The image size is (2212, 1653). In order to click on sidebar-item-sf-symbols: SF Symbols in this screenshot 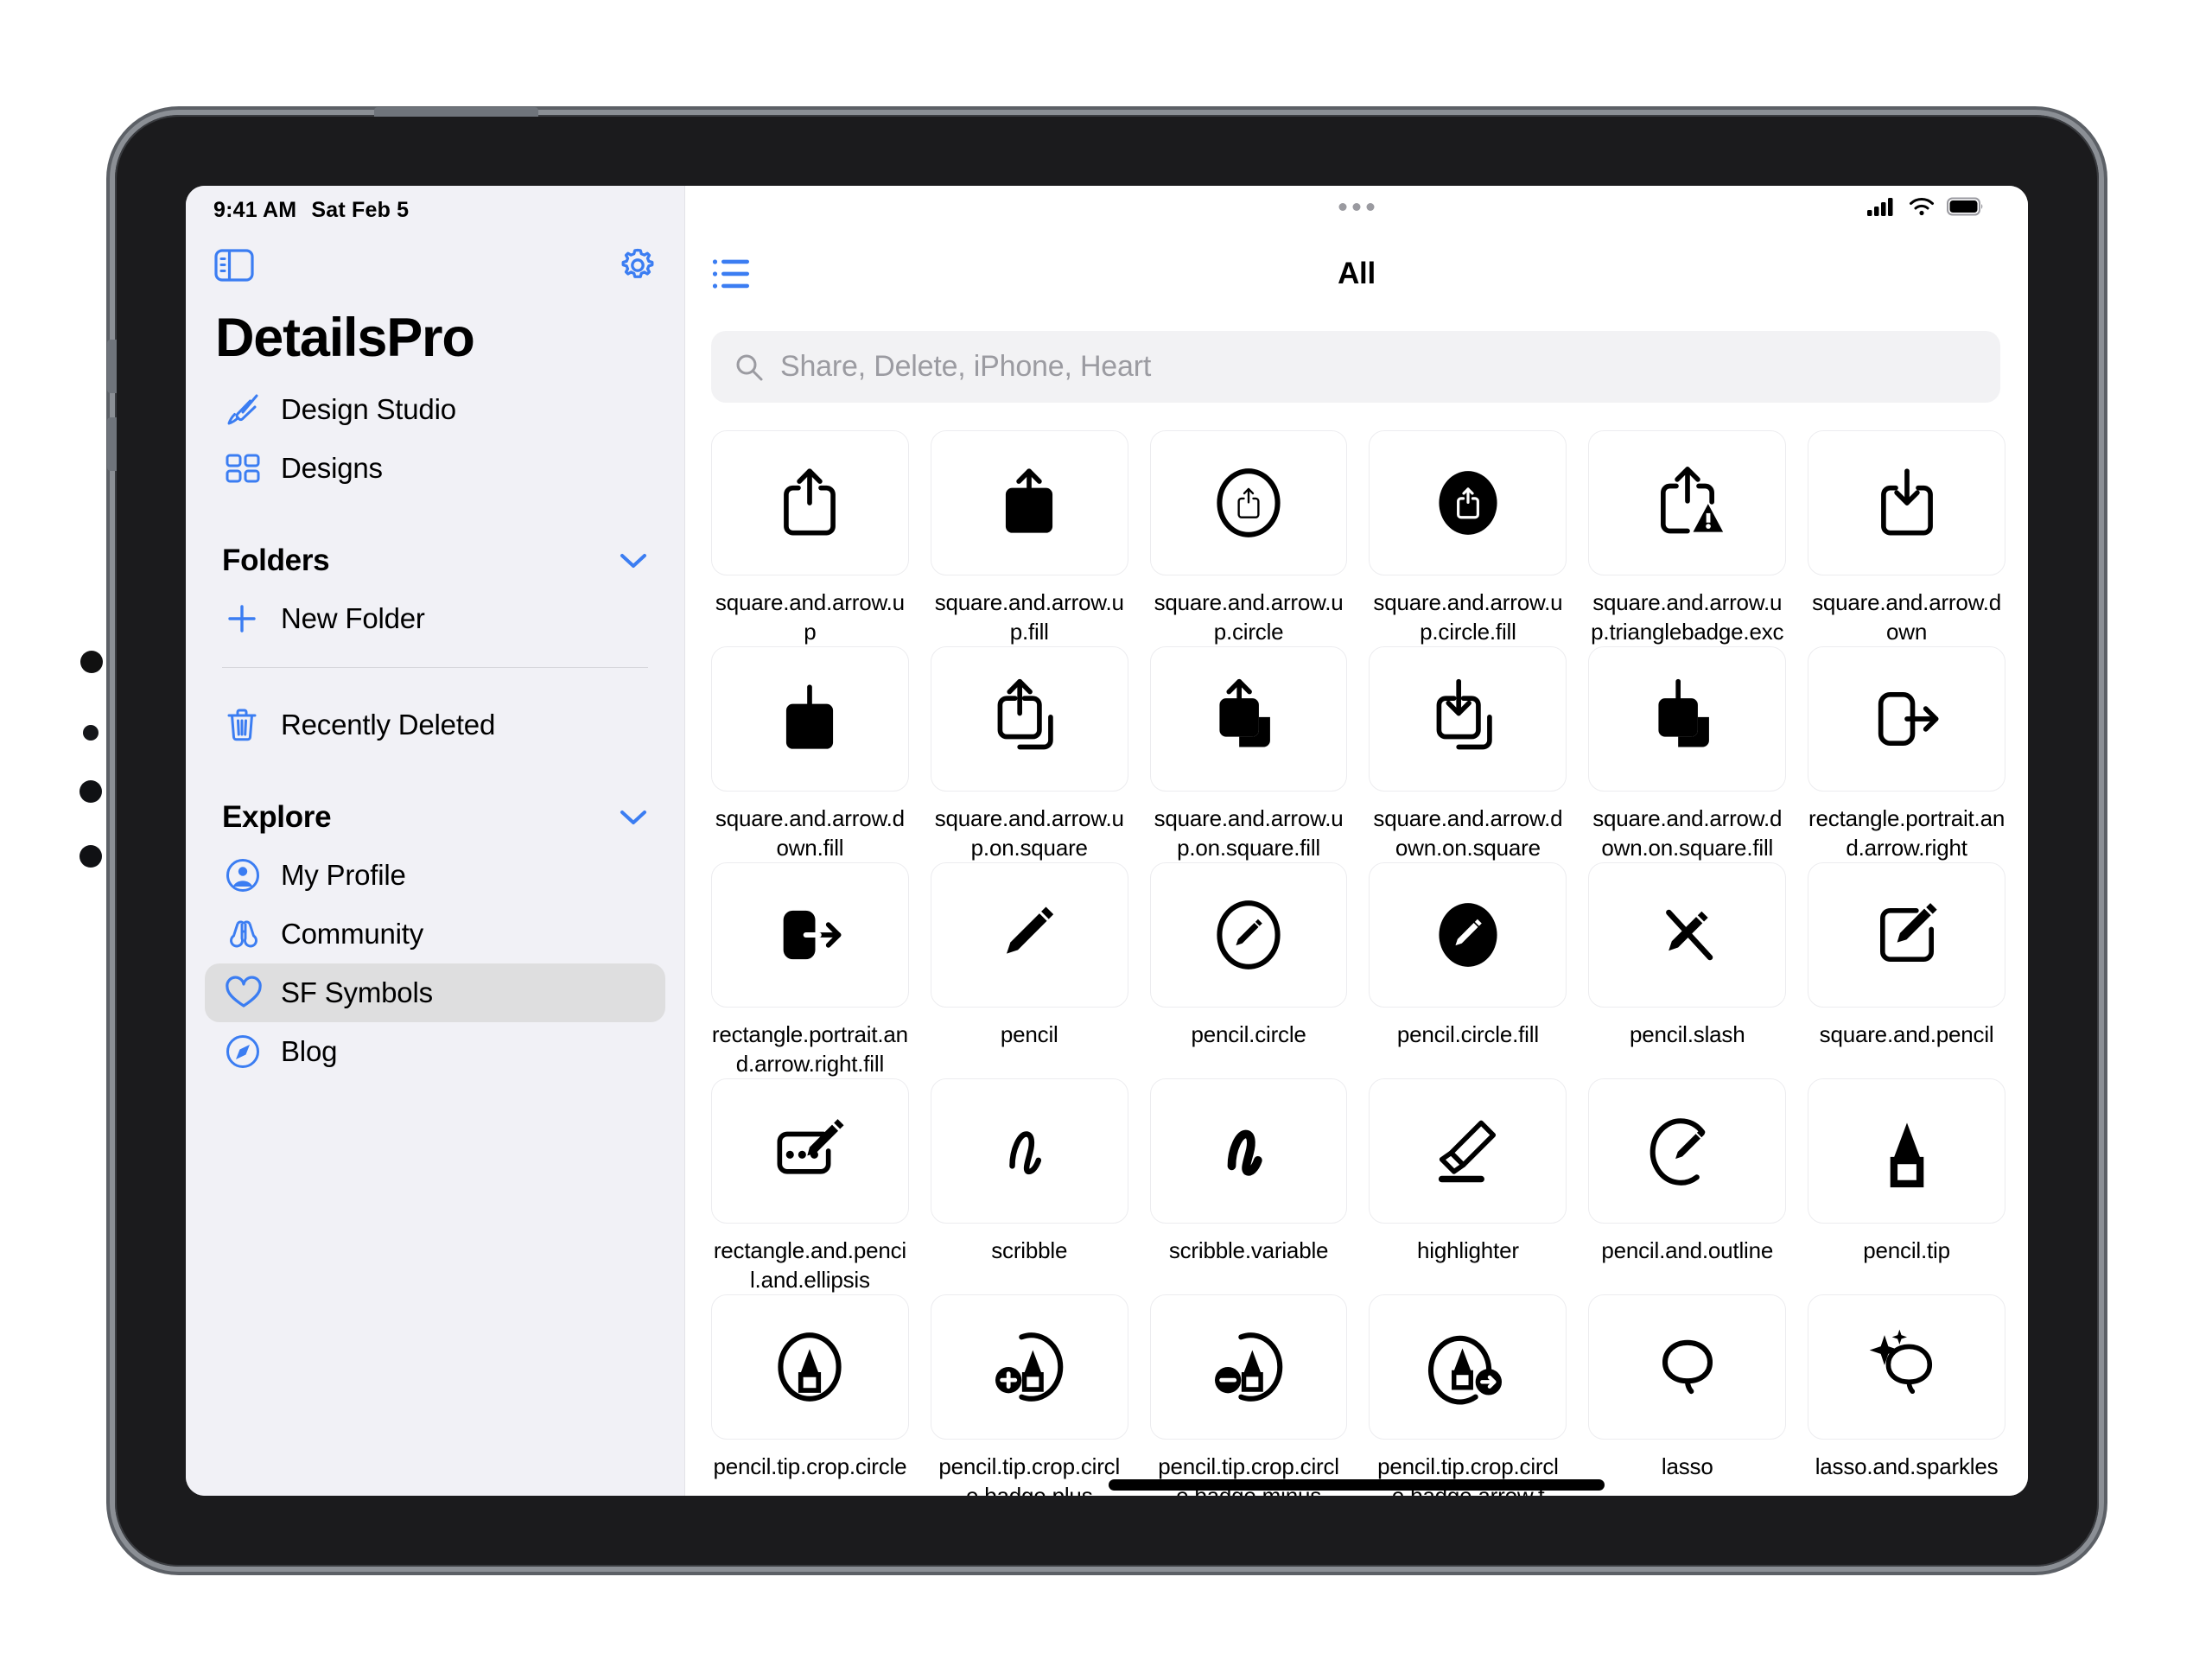, I will do `click(435, 992)`.